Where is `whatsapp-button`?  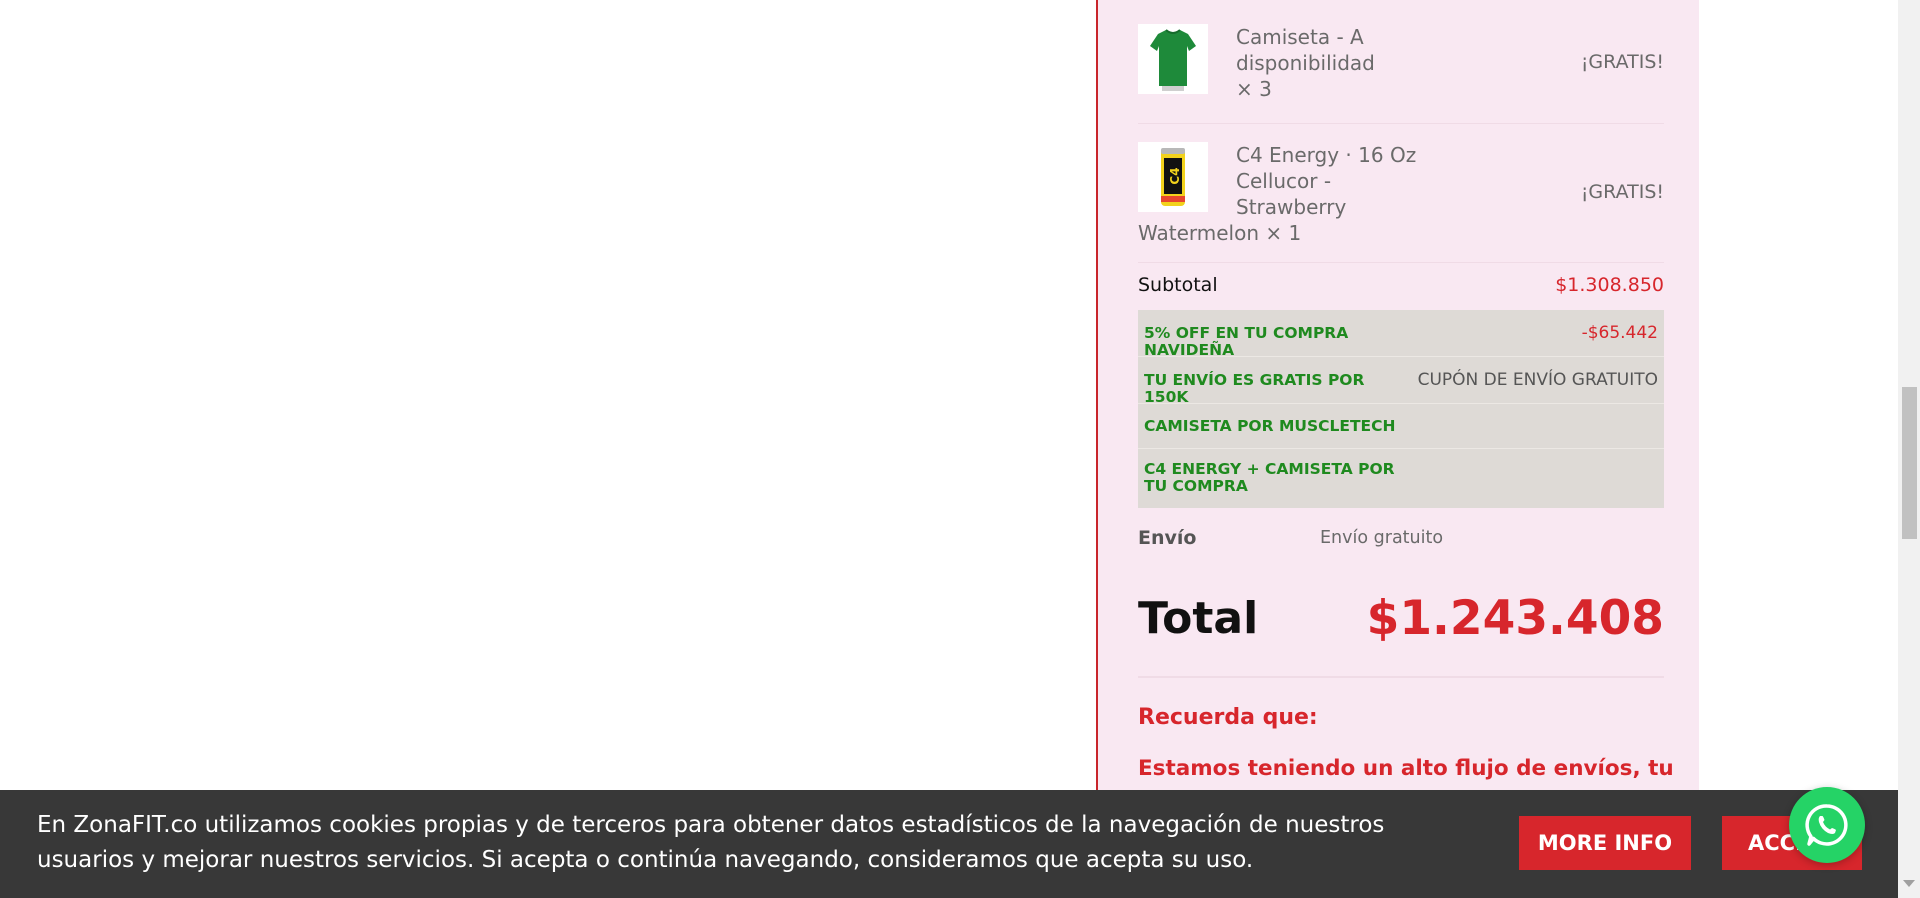
whatsapp-button is located at coordinates (1827, 825).